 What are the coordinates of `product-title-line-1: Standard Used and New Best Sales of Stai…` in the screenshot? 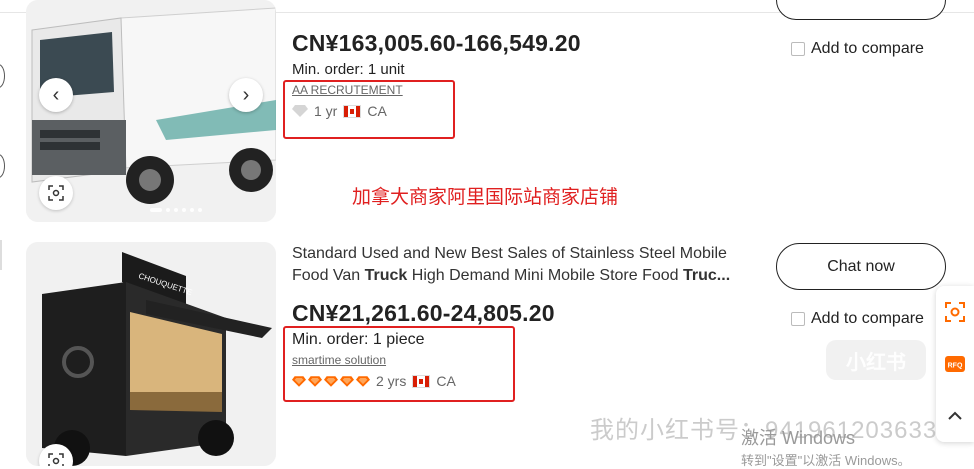 It's located at (509, 253).